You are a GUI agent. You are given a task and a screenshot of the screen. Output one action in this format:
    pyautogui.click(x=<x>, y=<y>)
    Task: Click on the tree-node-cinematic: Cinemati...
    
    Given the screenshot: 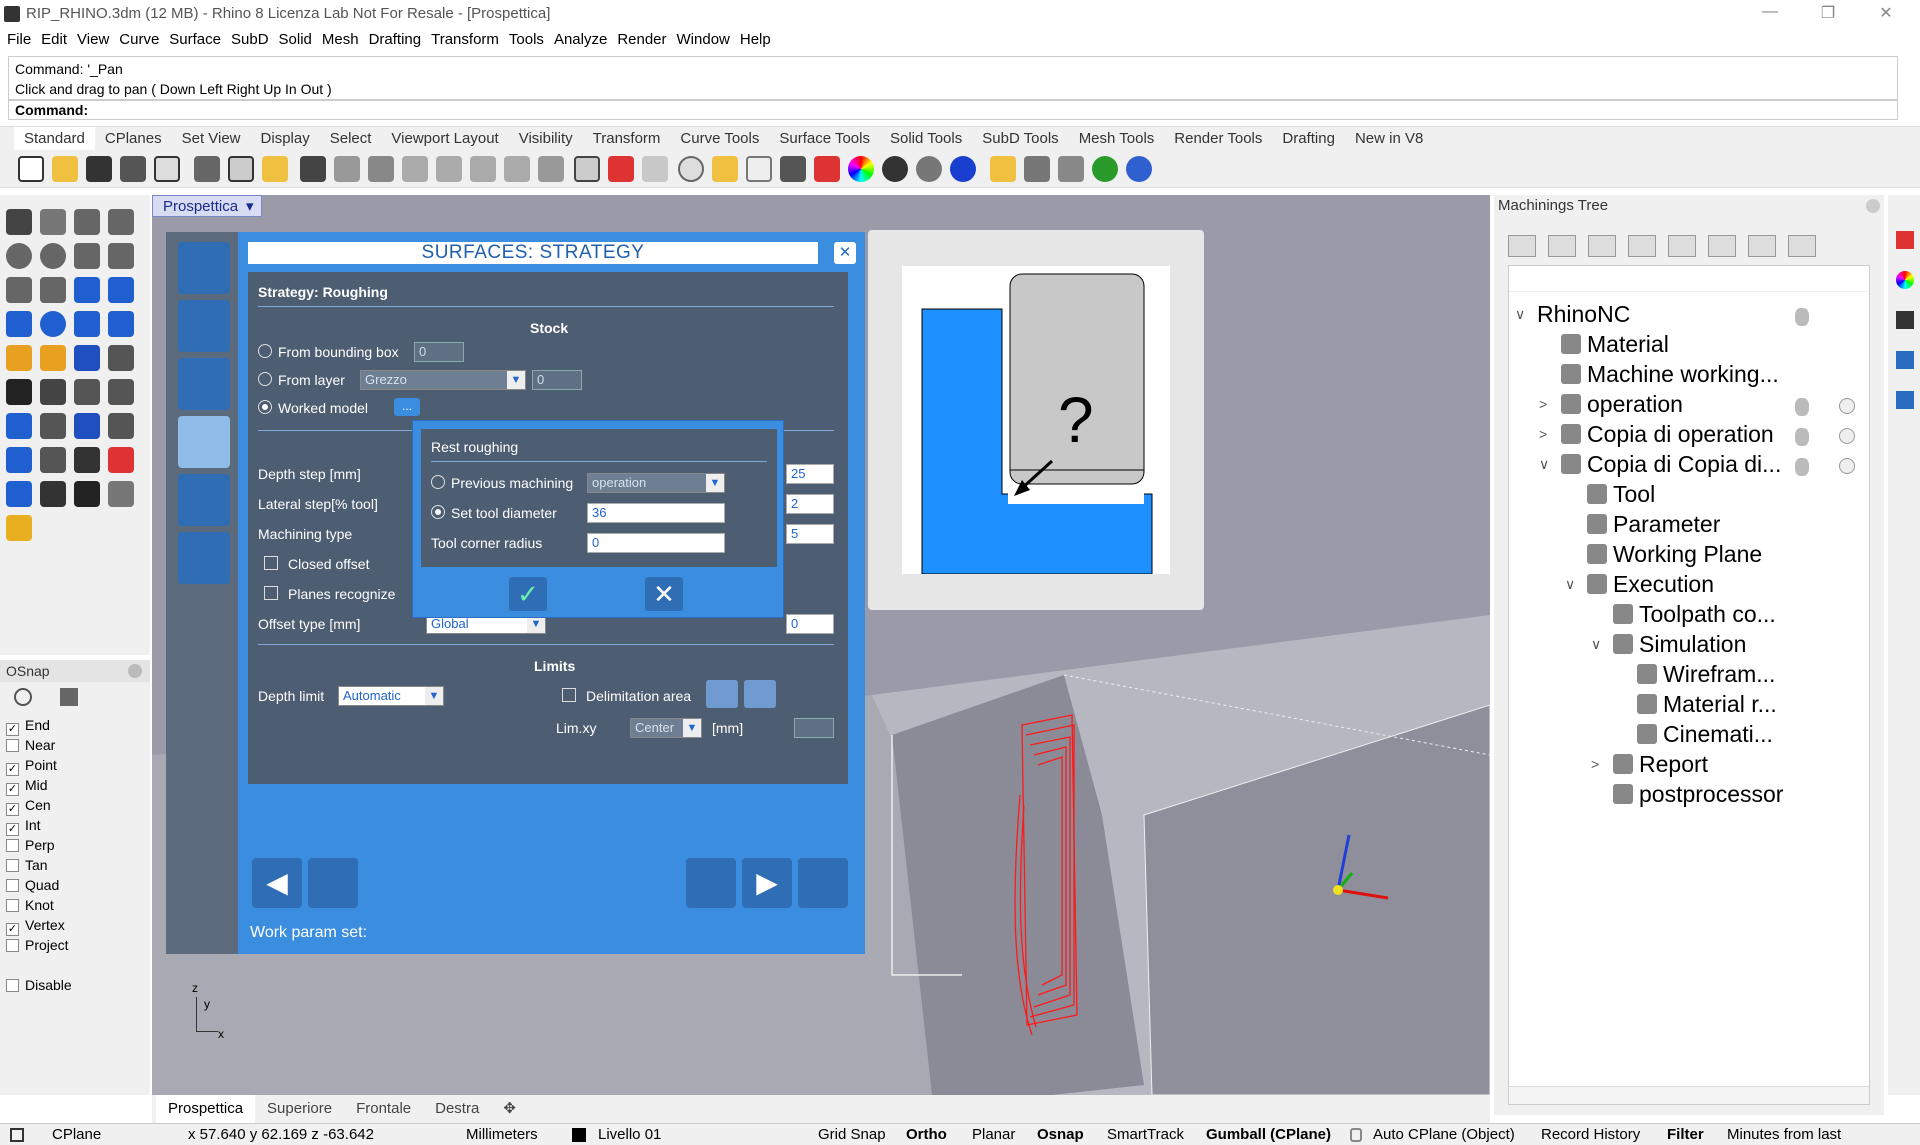 What is the action you would take?
    pyautogui.click(x=1705, y=734)
    